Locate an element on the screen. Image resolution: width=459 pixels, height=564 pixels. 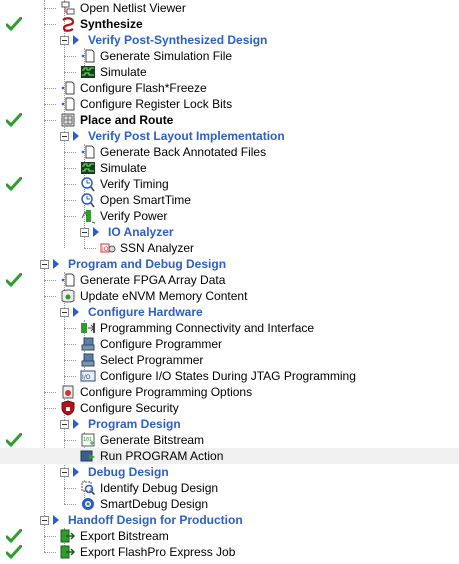
memory-icon is located at coordinates (68, 296).